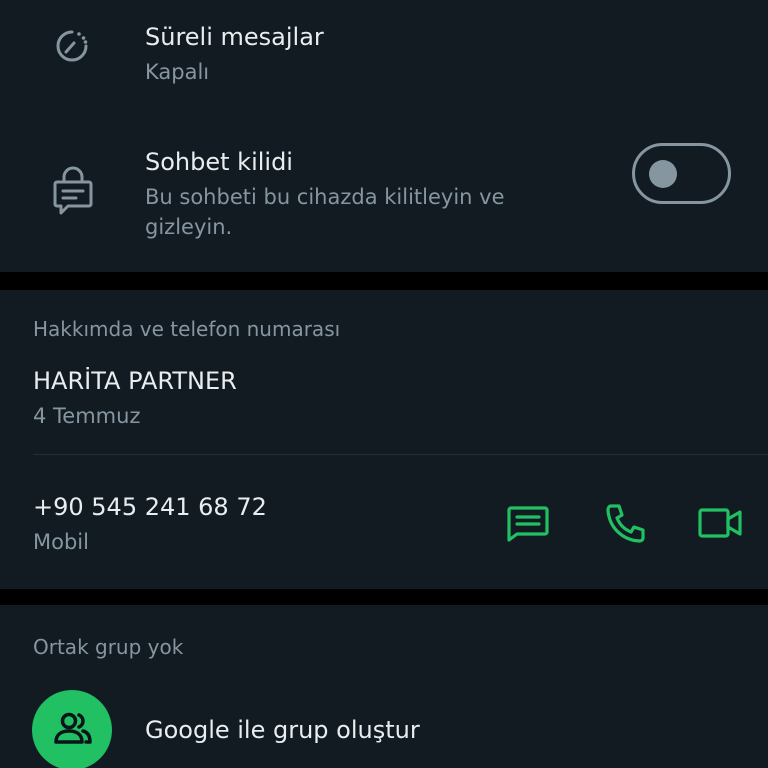 This screenshot has height=768, width=768. What do you see at coordinates (400, 454) in the screenshot?
I see `divider` at bounding box center [400, 454].